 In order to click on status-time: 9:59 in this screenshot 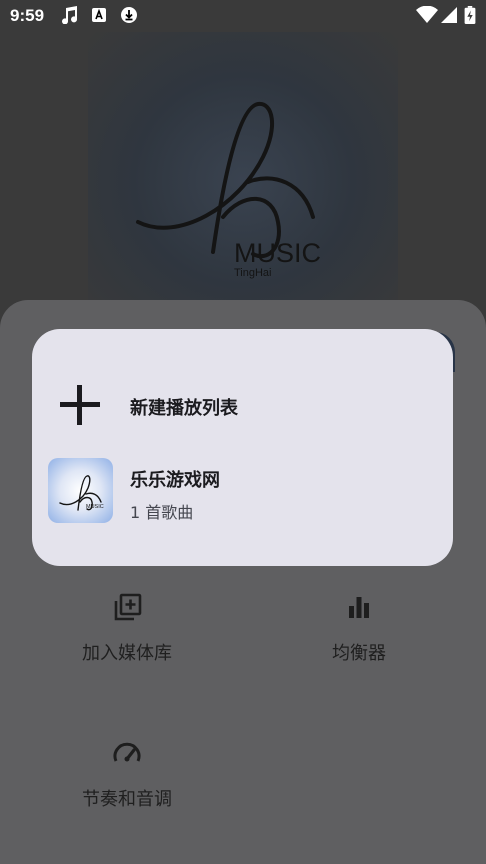, I will do `click(27, 15)`.